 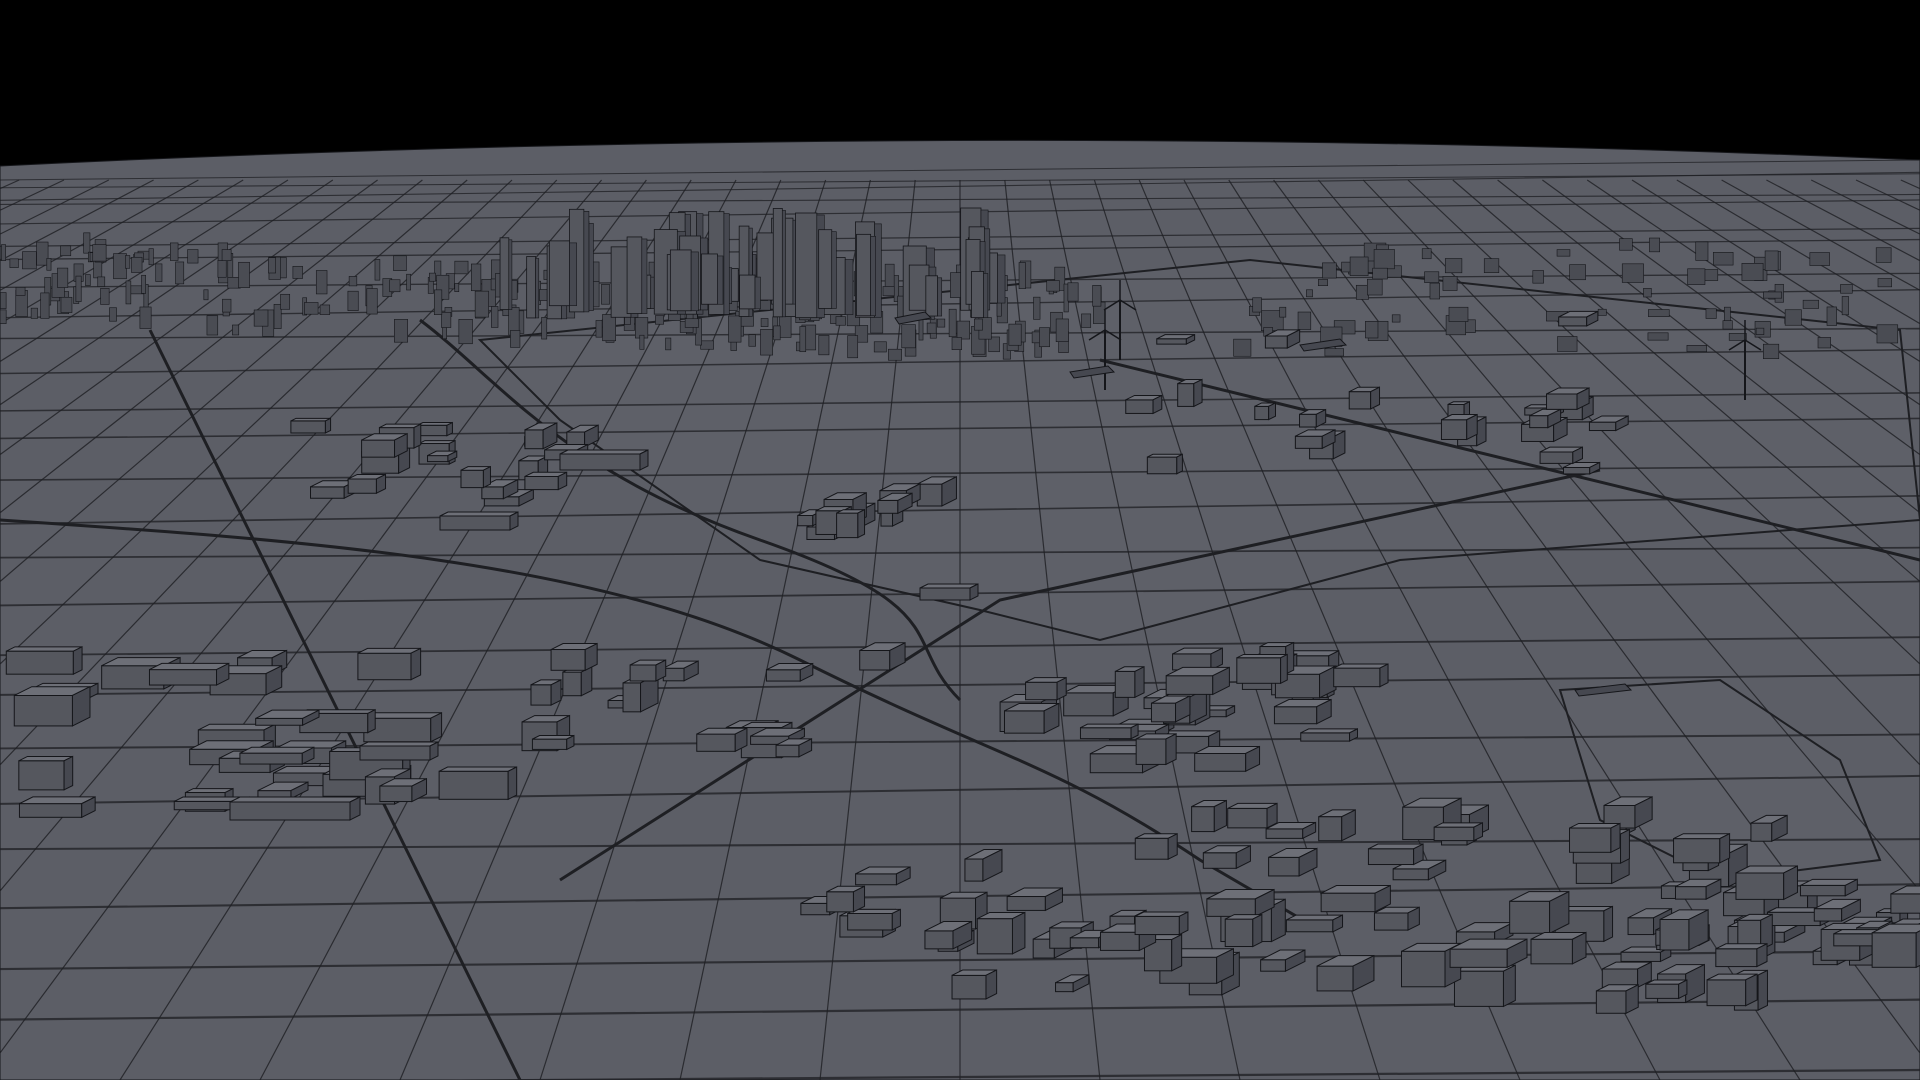 What do you see at coordinates (945, 594) in the screenshot?
I see `warehouse-front` at bounding box center [945, 594].